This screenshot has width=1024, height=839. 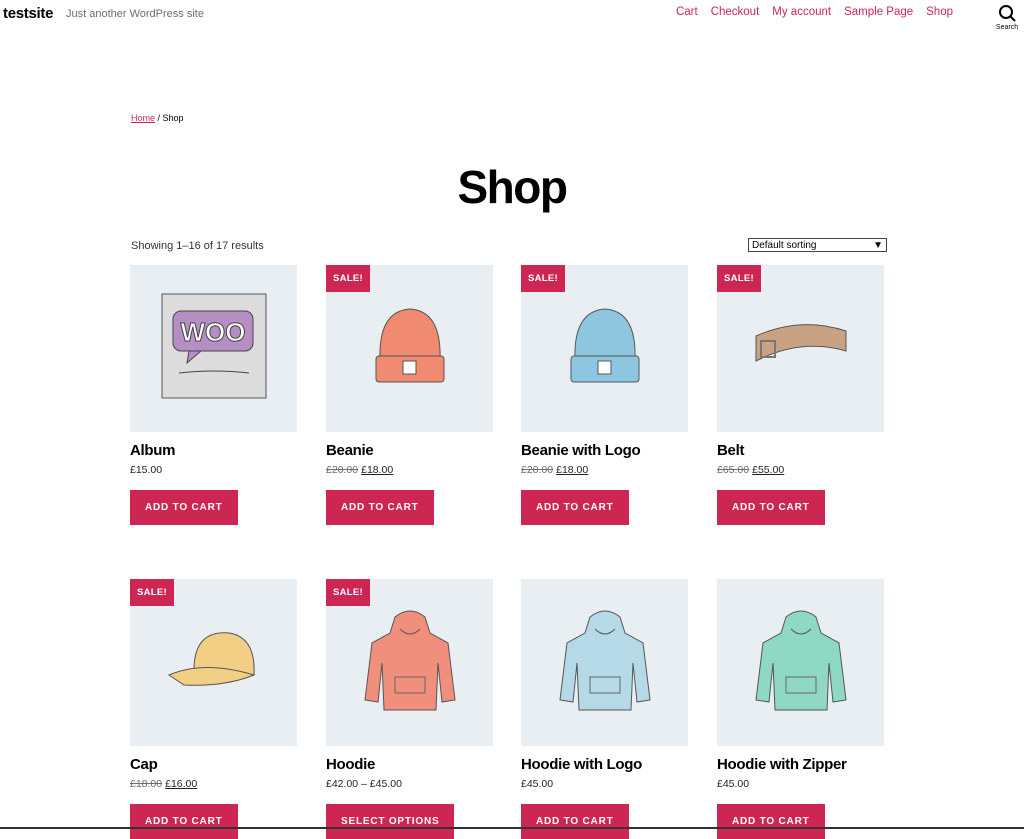 What do you see at coordinates (135, 14) in the screenshot?
I see `site-tagline: Just another WordPress site` at bounding box center [135, 14].